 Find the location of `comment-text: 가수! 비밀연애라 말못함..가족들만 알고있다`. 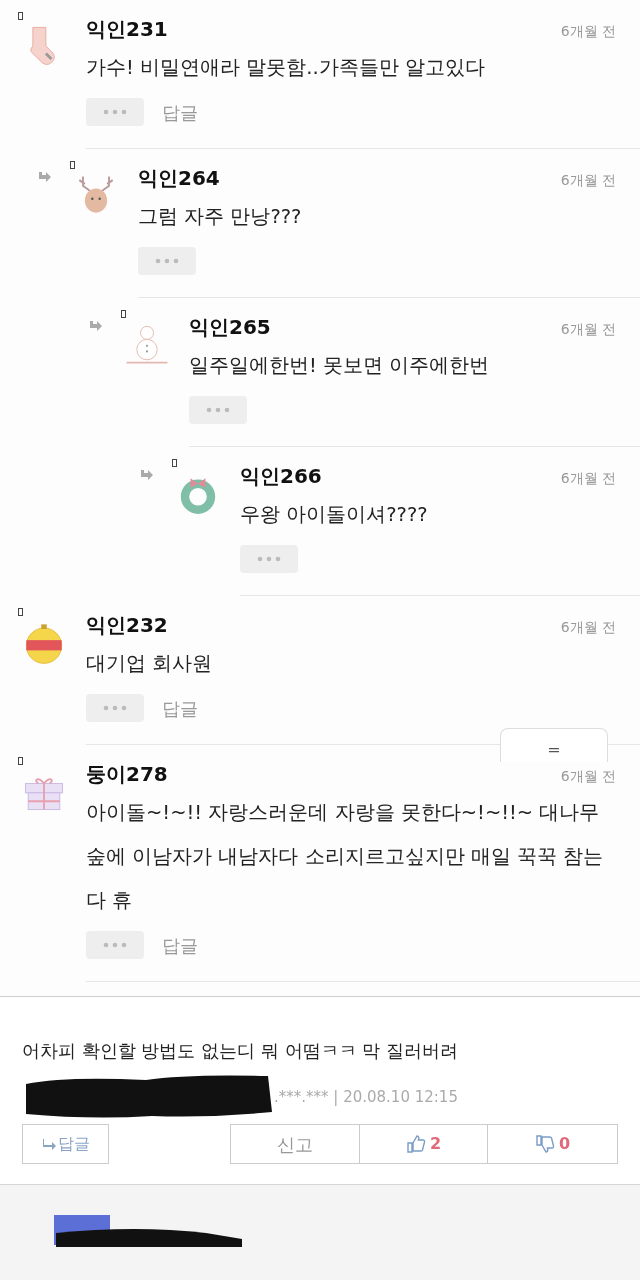

comment-text: 가수! 비밀연애라 말못함..가족들만 알고있다 is located at coordinates (286, 68).